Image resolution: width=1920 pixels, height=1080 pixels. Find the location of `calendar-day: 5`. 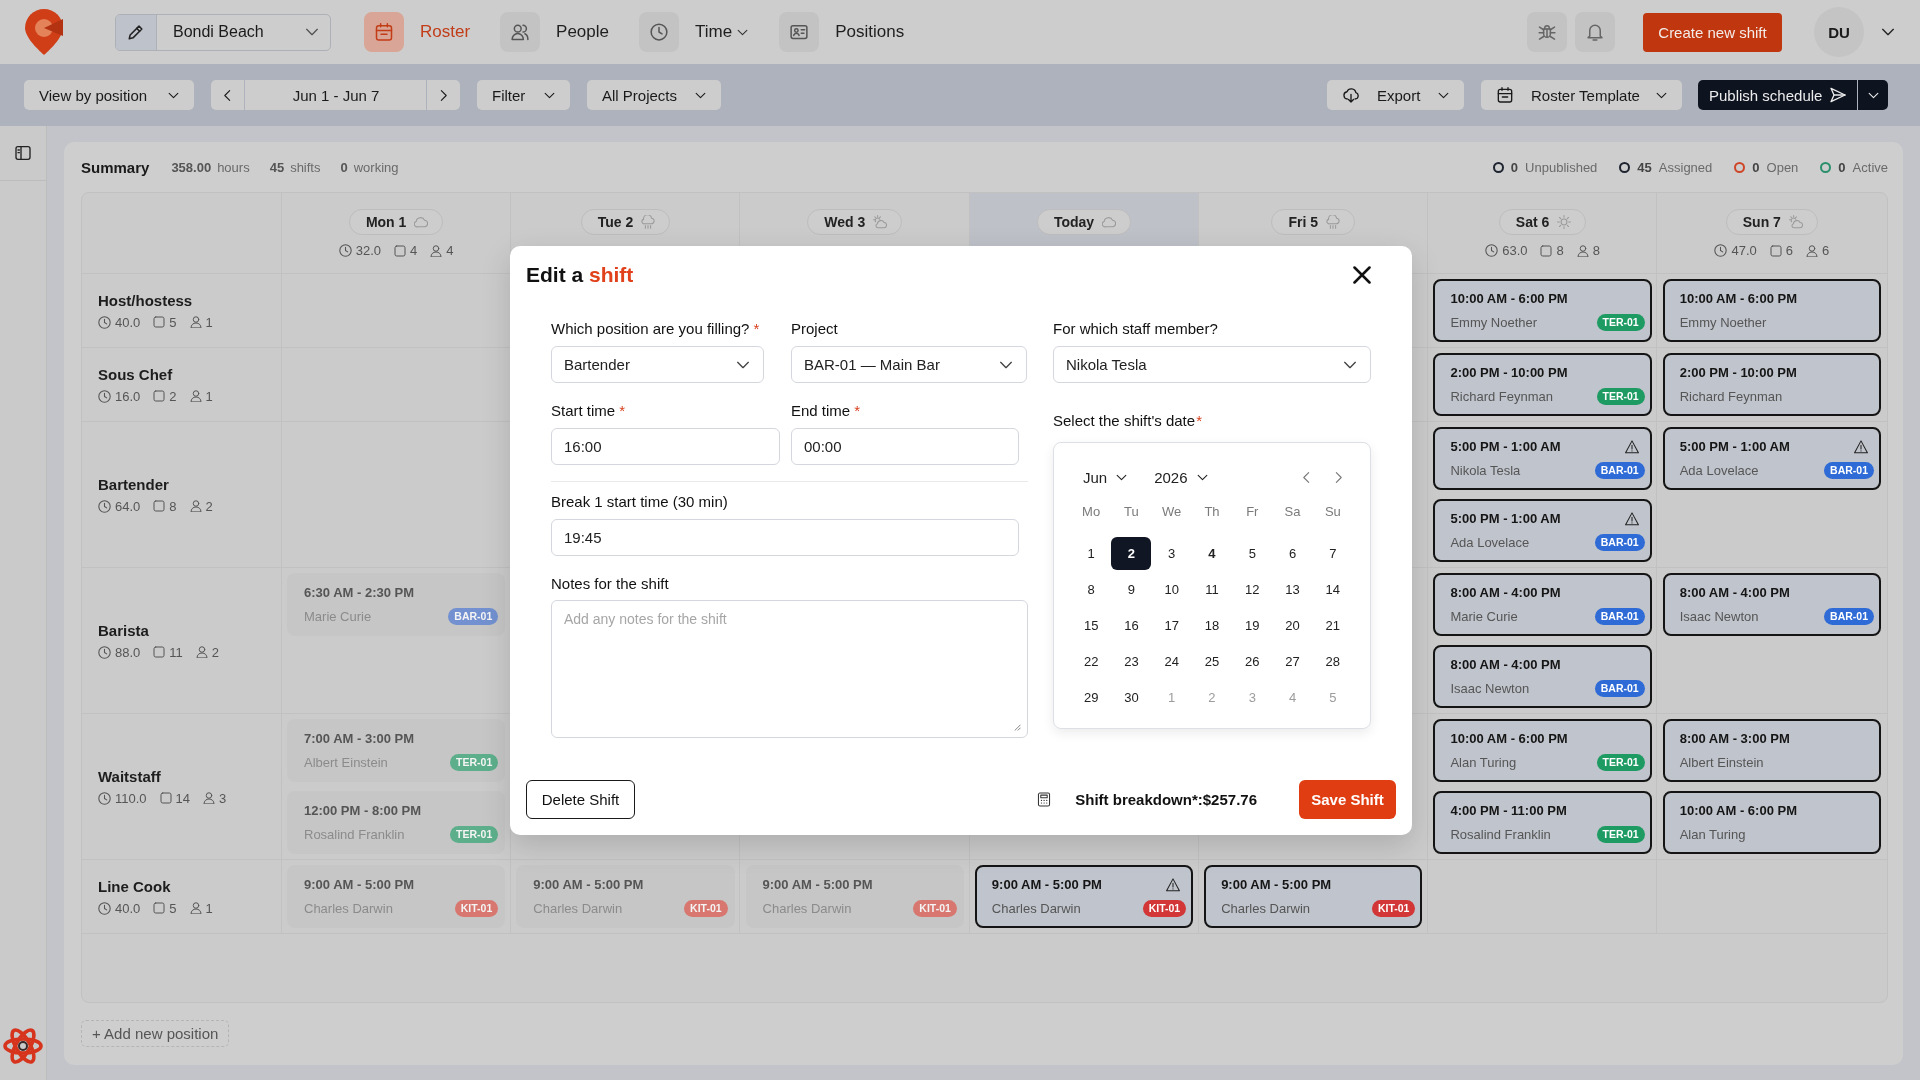

calendar-day: 5 is located at coordinates (1252, 553).